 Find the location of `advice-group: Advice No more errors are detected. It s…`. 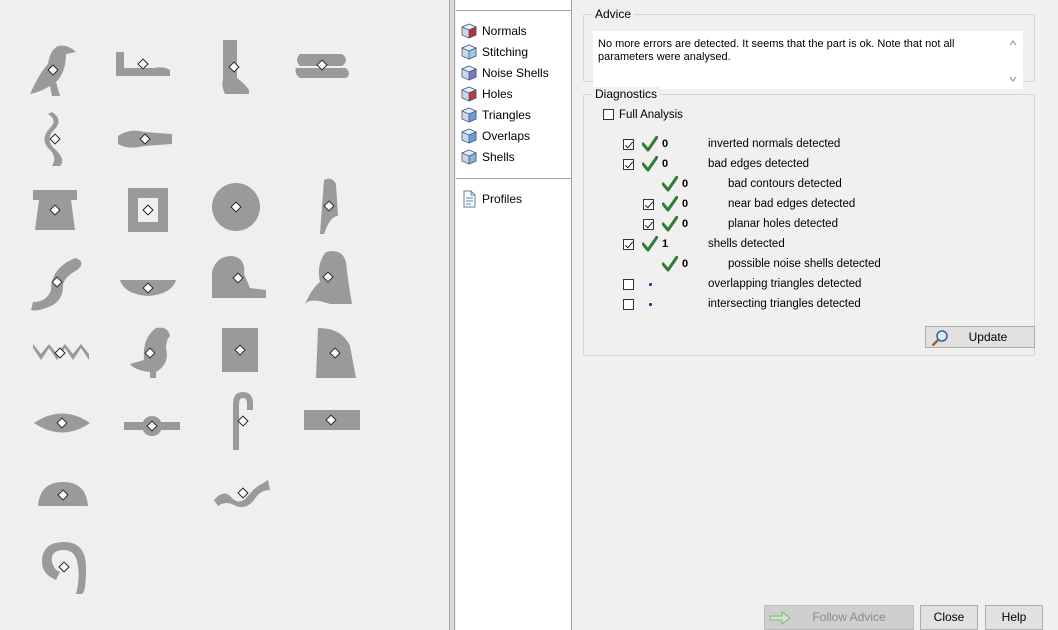

advice-group: Advice No more errors are detected. It s… is located at coordinates (809, 48).